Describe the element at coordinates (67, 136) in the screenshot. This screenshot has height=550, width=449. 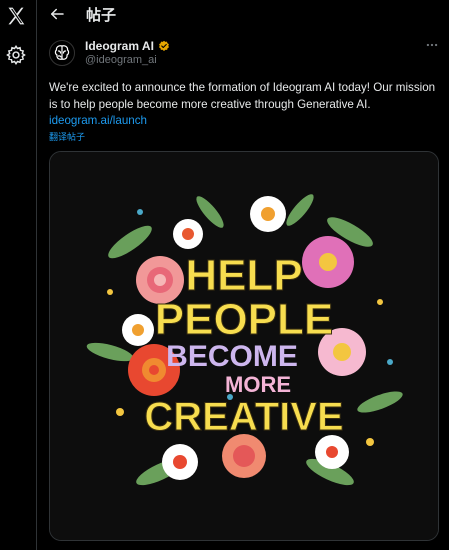
I see `translate-post-link: 翻译帖子` at that location.